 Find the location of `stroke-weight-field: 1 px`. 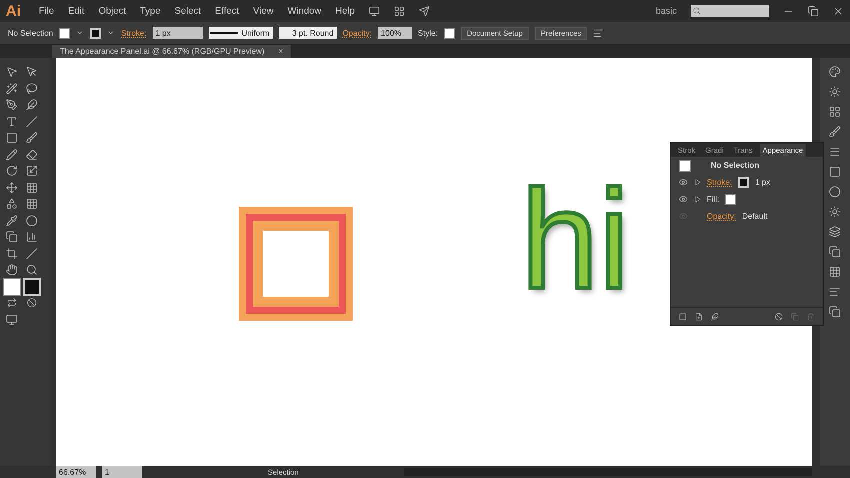

stroke-weight-field: 1 px is located at coordinates (177, 33).